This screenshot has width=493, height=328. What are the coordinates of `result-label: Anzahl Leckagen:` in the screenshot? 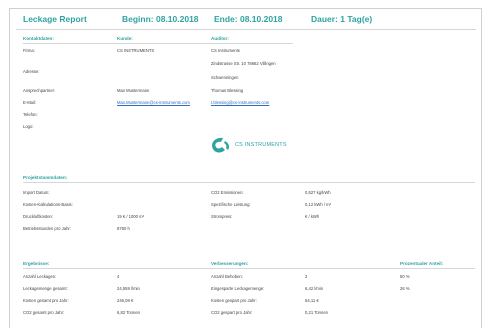 It's located at (40, 276).